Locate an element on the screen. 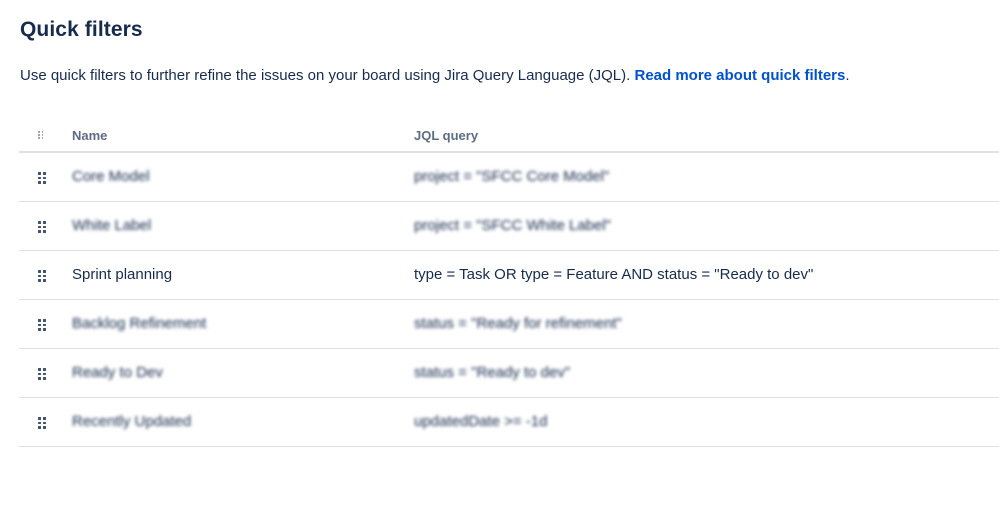 The width and height of the screenshot is (999, 512). column-header-name: Name is located at coordinates (89, 135).